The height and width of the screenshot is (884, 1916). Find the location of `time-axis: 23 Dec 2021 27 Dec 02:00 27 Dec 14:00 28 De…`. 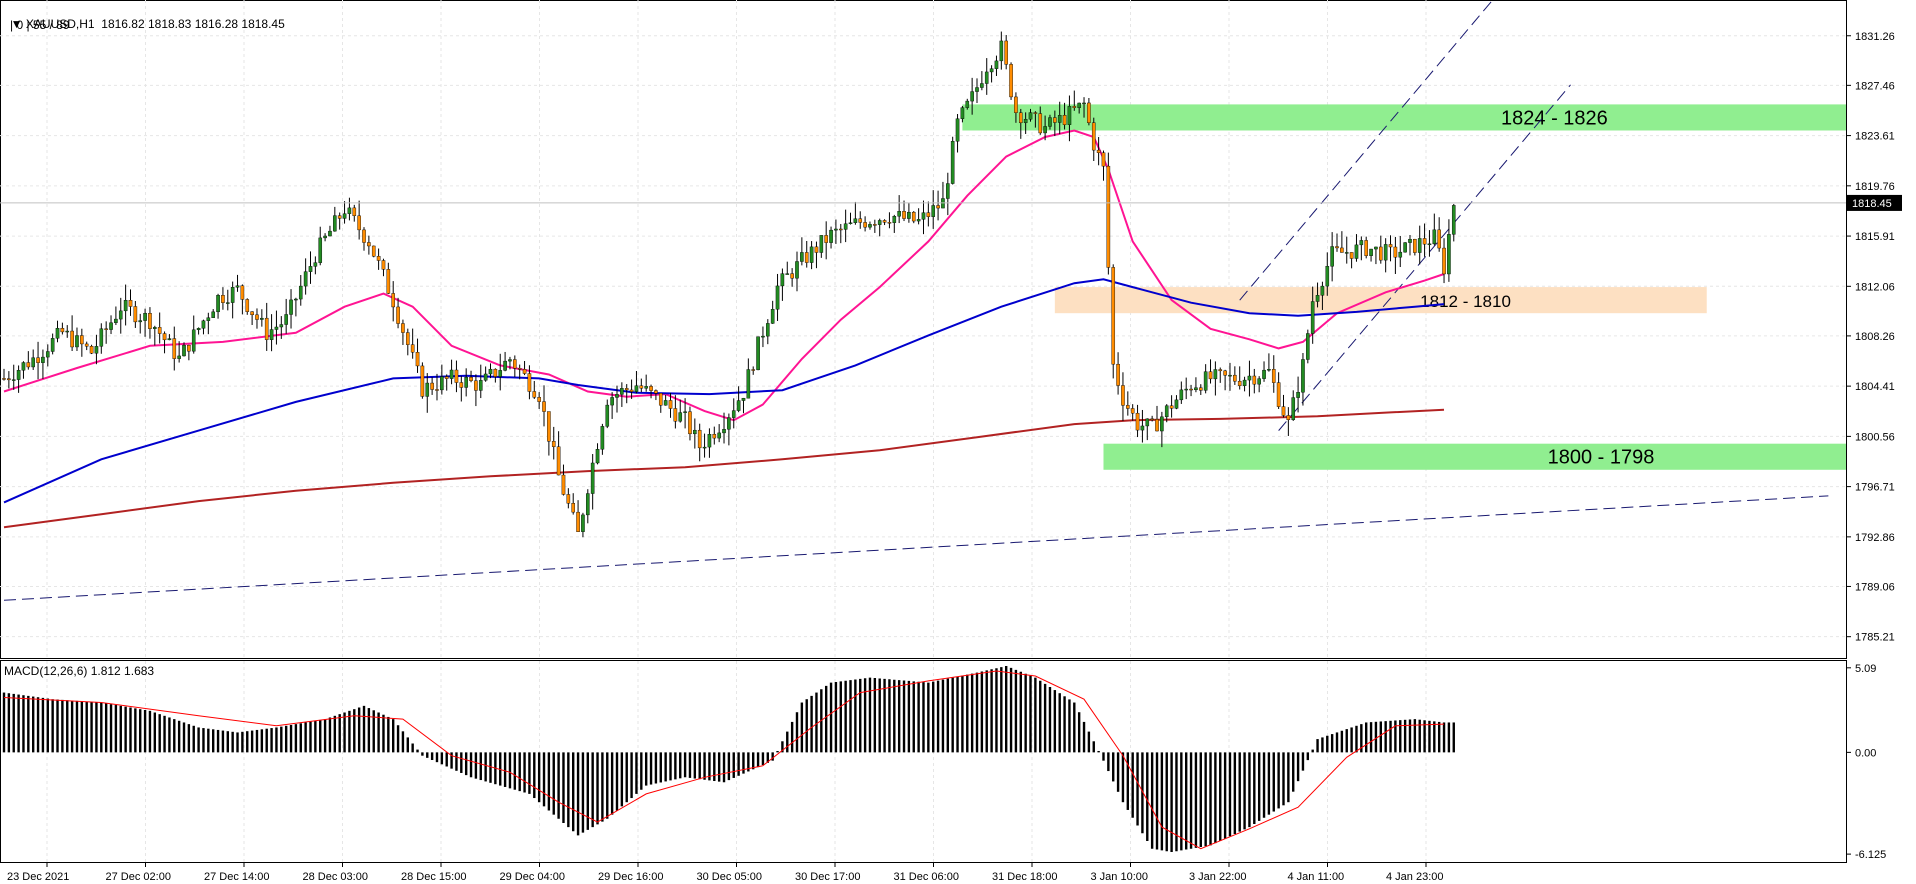

time-axis: 23 Dec 2021 27 Dec 02:00 27 Dec 14:00 28 De… is located at coordinates (725, 872).